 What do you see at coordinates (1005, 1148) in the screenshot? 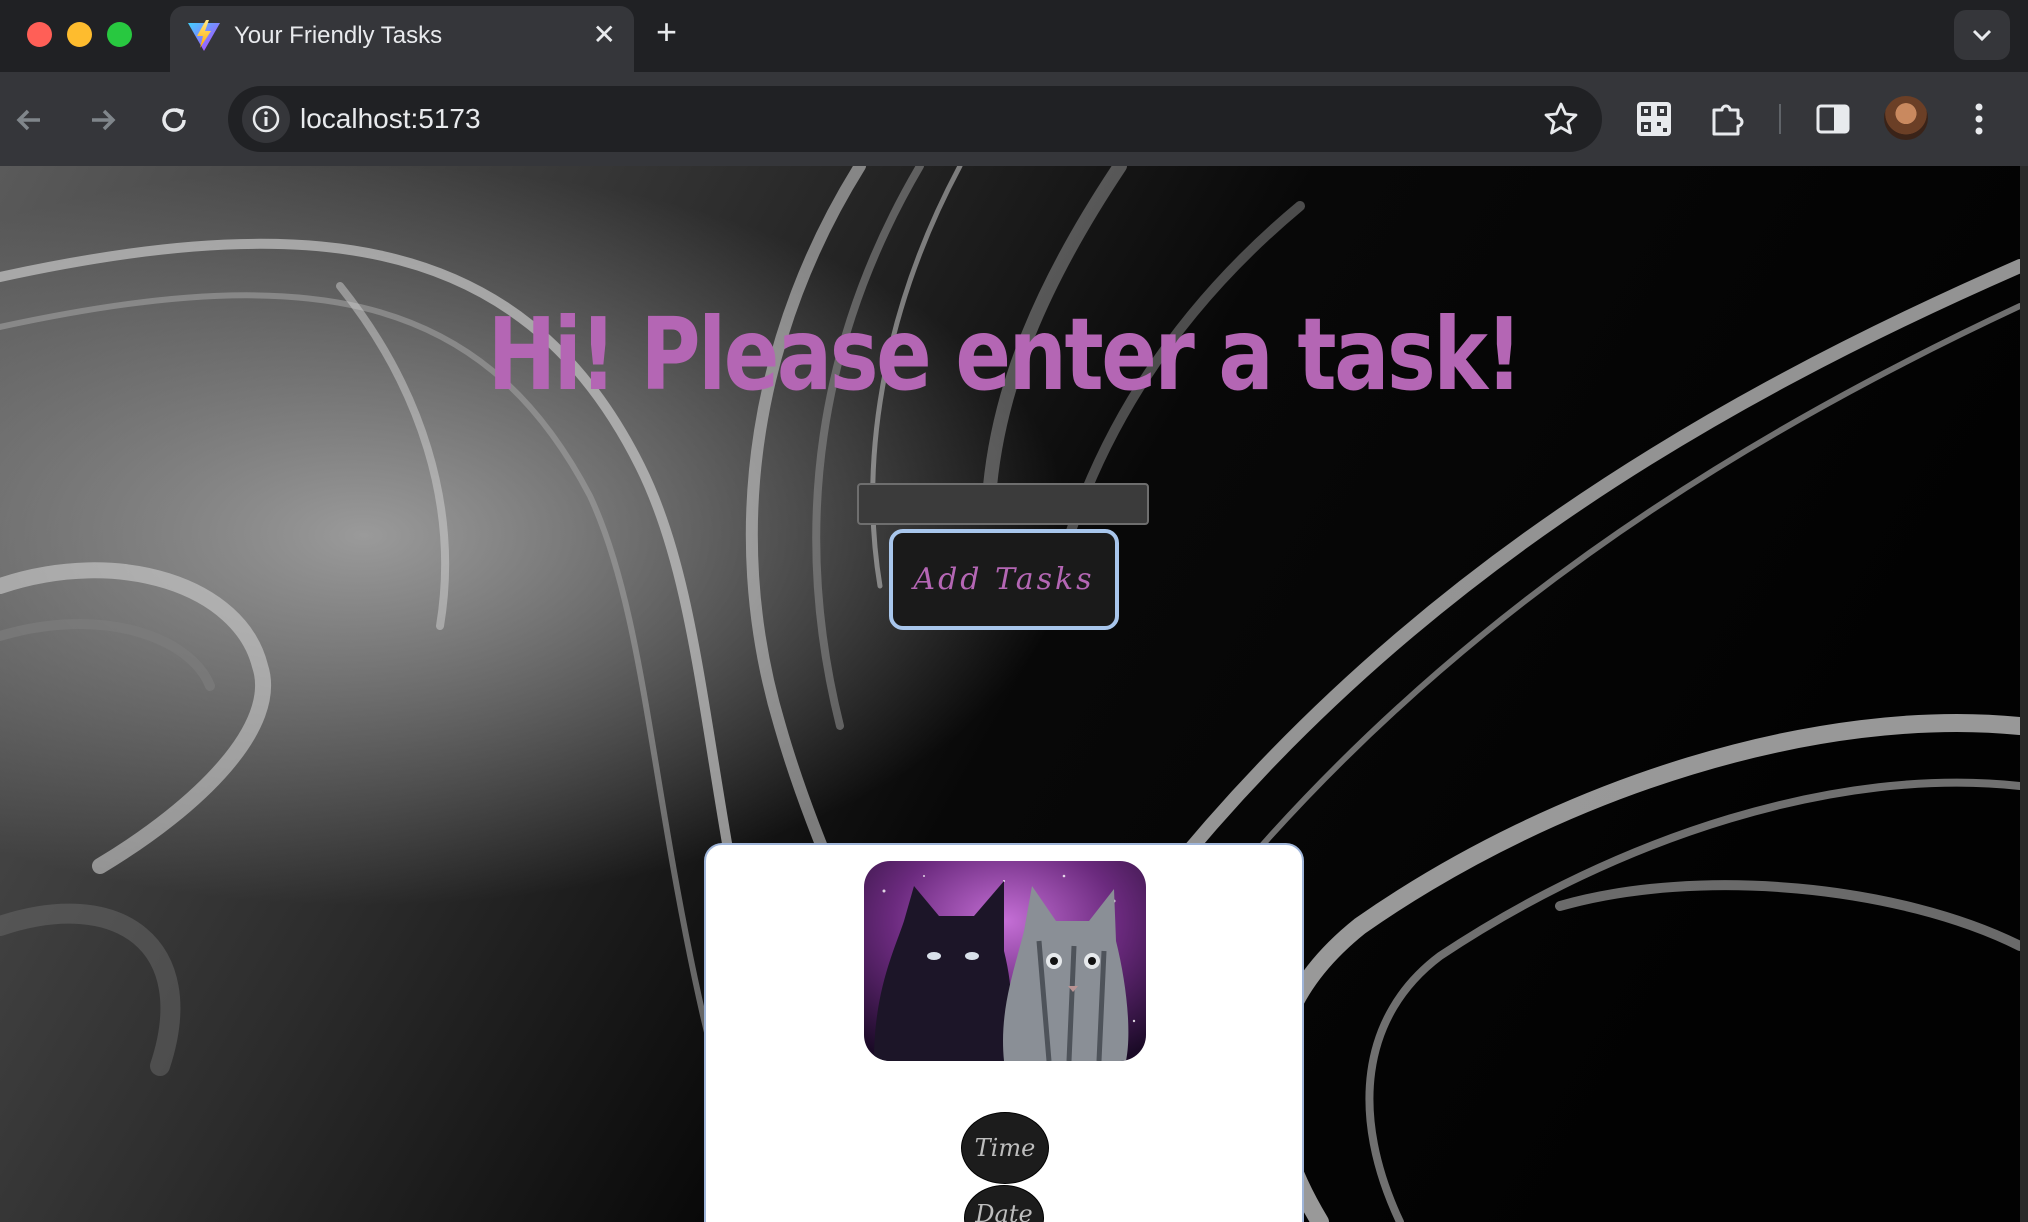
I see `time-button: Time` at bounding box center [1005, 1148].